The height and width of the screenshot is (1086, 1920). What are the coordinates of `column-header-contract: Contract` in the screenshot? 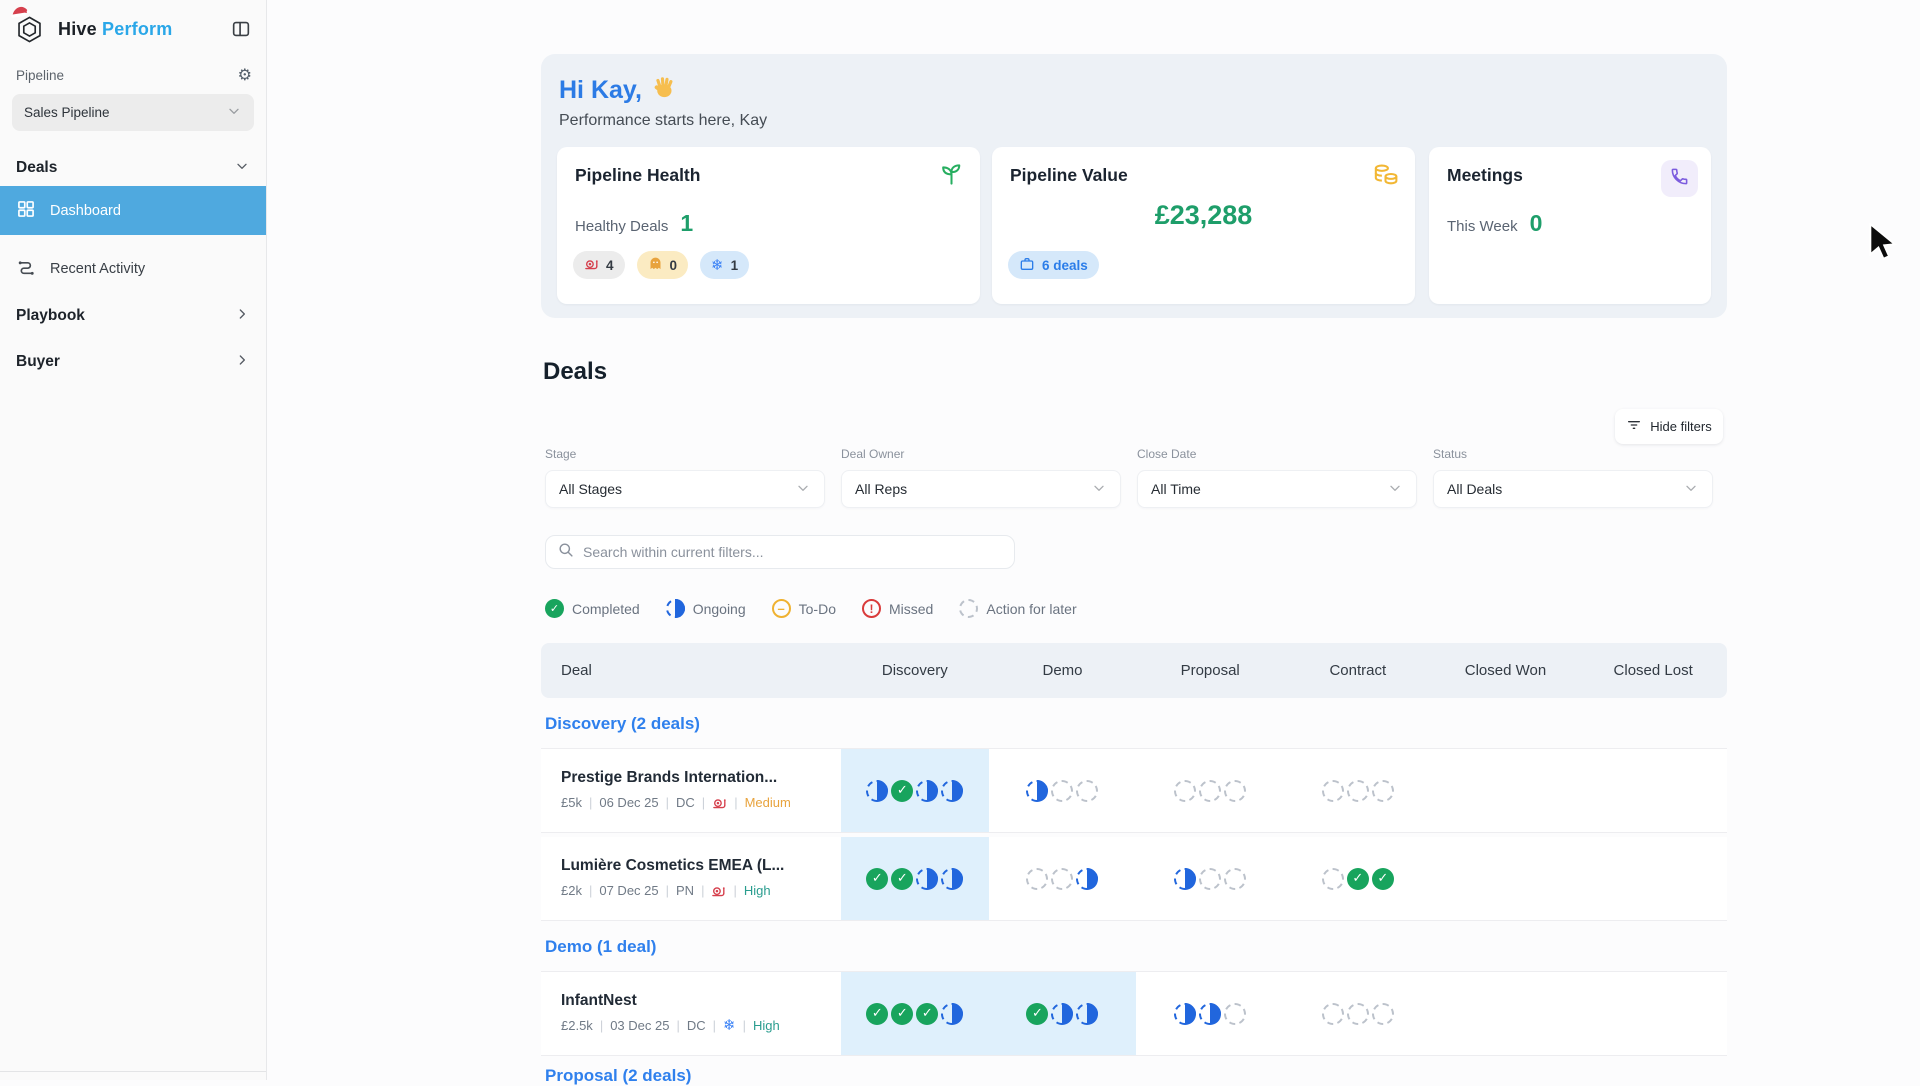 It's located at (1358, 670).